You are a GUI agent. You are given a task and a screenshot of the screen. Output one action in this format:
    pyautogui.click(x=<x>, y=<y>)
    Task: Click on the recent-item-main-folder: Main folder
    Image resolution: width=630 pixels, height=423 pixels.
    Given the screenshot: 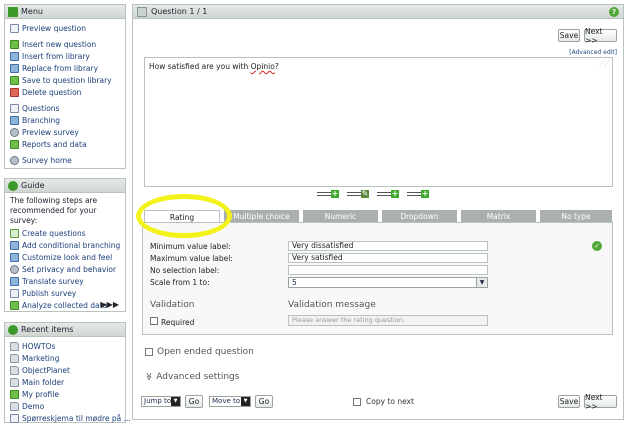 What is the action you would take?
    pyautogui.click(x=67, y=382)
    